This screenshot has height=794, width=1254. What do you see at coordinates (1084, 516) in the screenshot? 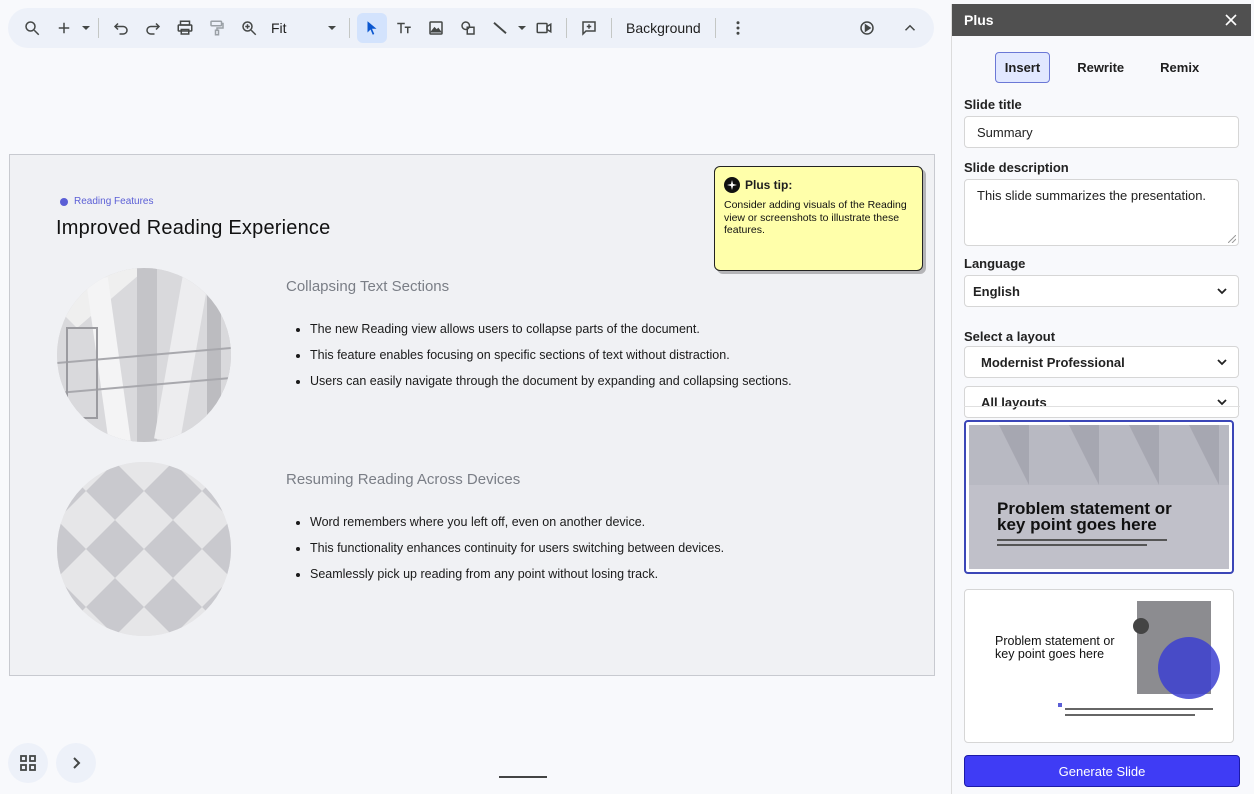
I see `thumbnail-1-title: Problem statement or key point goes here` at bounding box center [1084, 516].